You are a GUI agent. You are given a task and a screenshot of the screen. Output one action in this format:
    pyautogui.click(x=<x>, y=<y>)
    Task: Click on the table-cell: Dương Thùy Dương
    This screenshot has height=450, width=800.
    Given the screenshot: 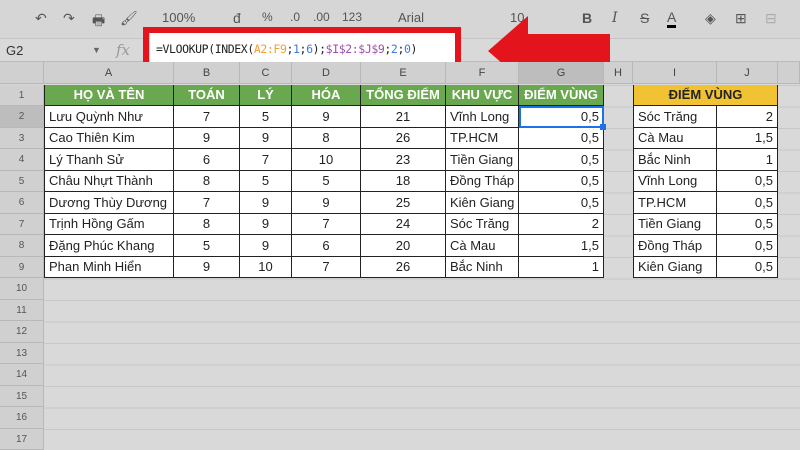 What is the action you would take?
    pyautogui.click(x=109, y=203)
    